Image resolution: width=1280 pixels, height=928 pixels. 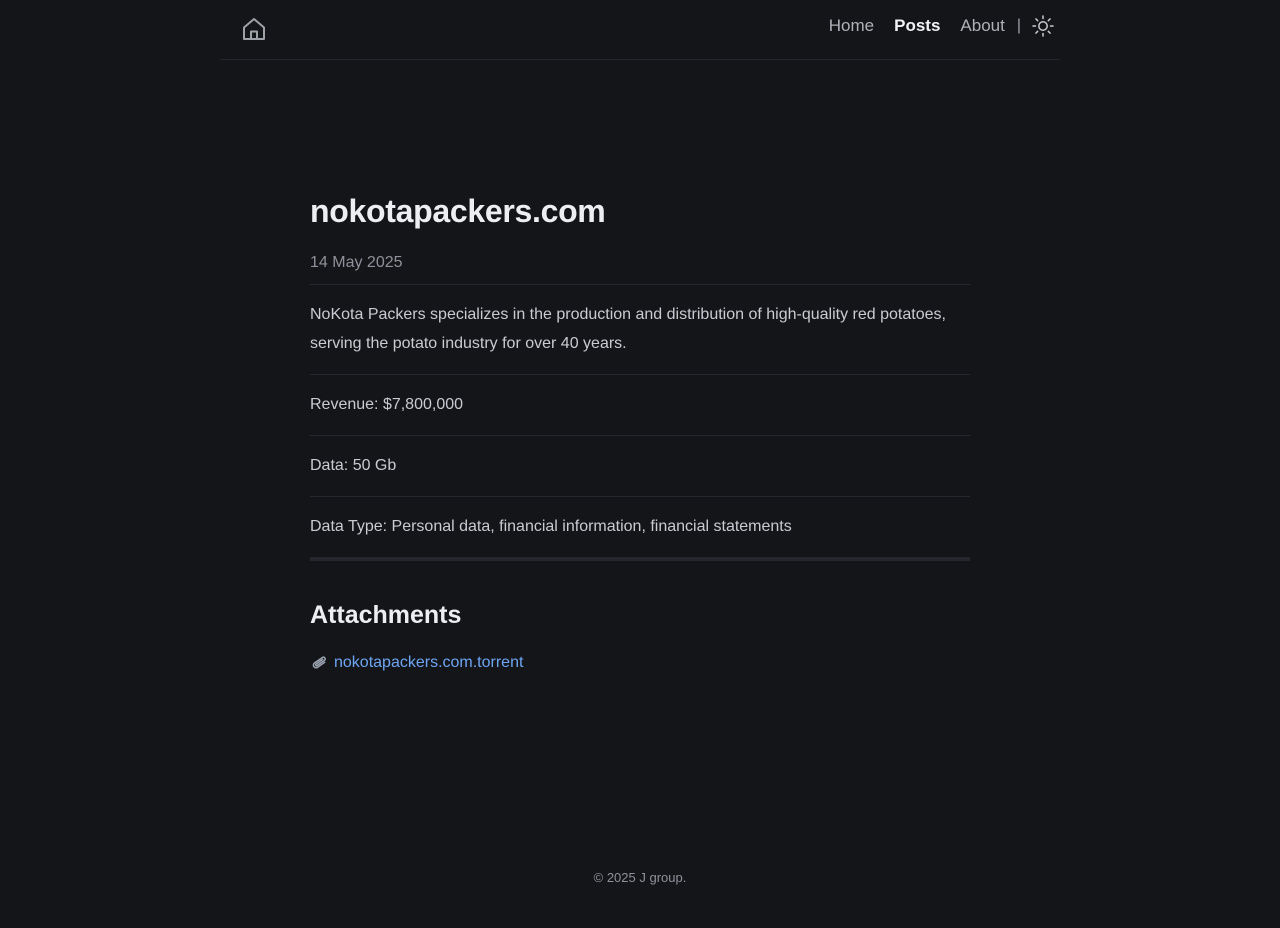 I want to click on main-nav: Home Posts About |, so click(x=931, y=26).